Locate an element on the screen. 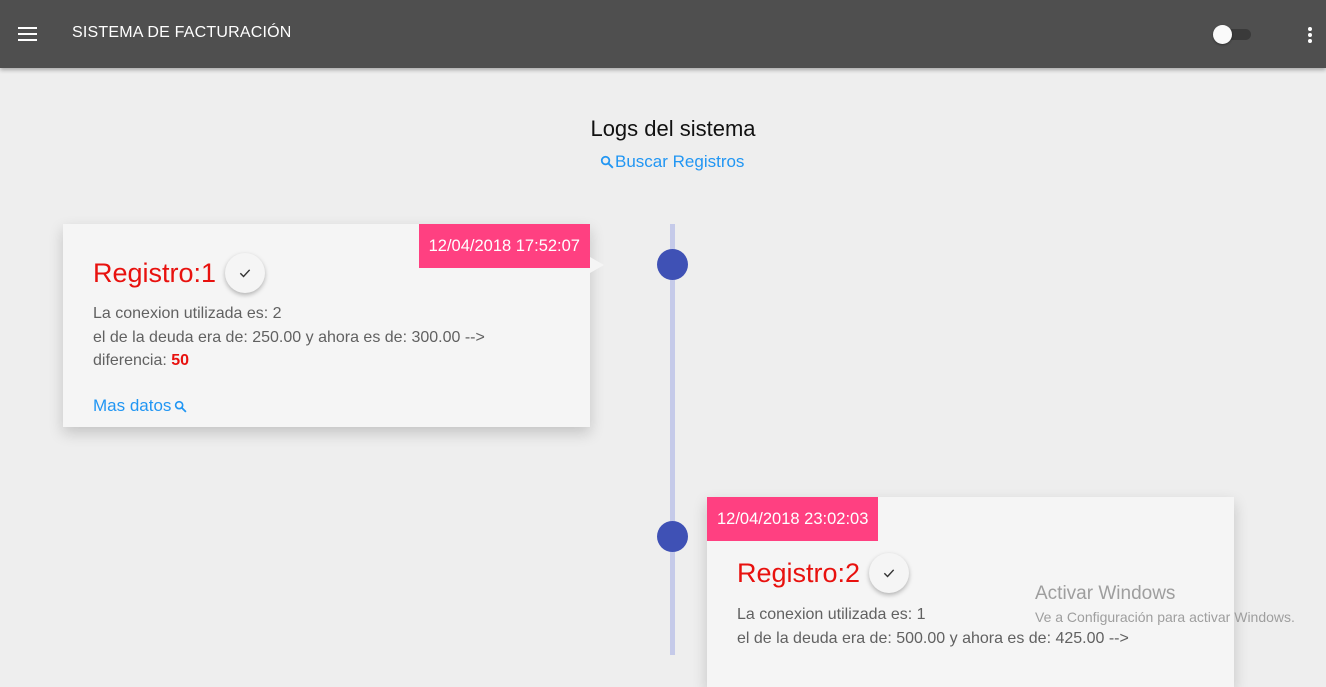  timeline-line is located at coordinates (672, 439).